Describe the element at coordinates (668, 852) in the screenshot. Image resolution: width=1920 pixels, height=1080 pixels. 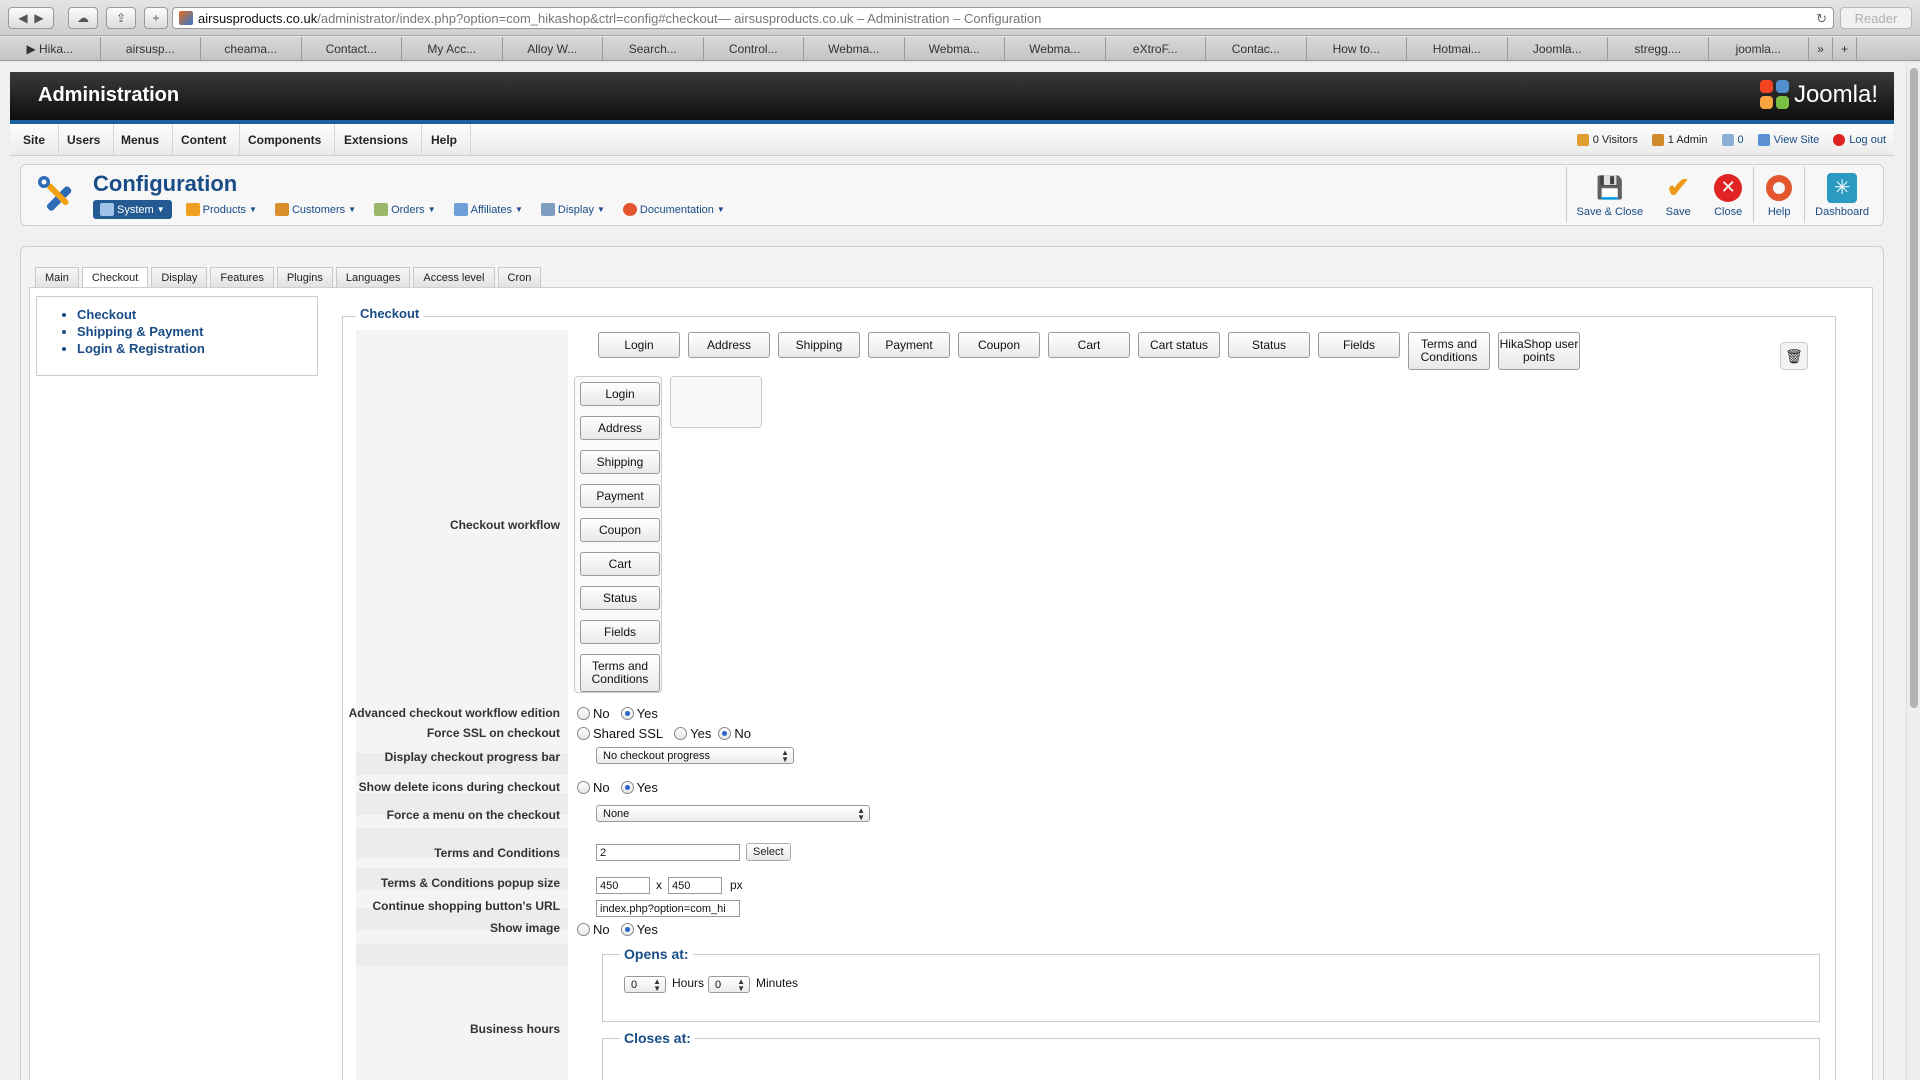
I see `terms-article-input: 2` at that location.